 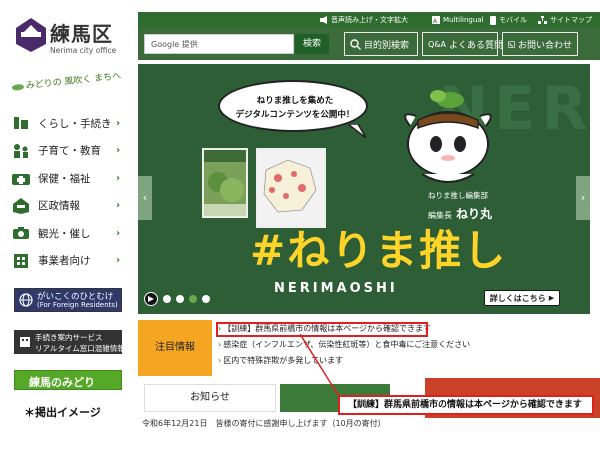 I want to click on contact-label: お問い合わせ, so click(x=544, y=45).